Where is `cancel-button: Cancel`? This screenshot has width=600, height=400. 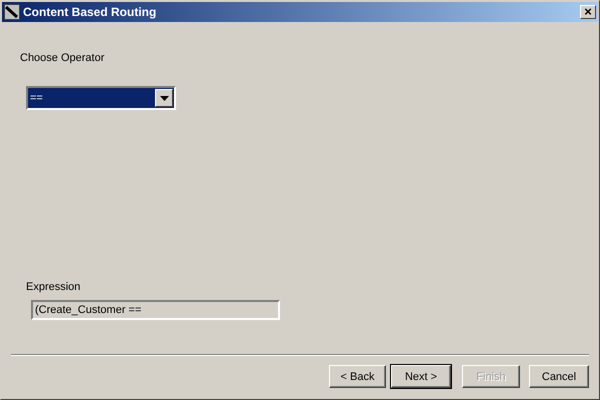 cancel-button: Cancel is located at coordinates (559, 376).